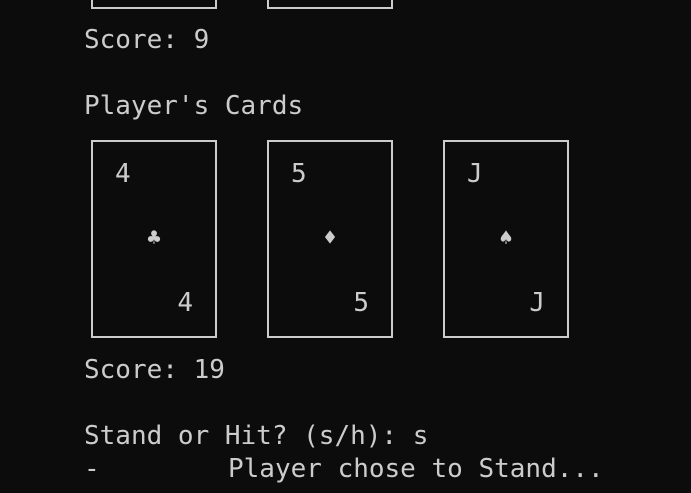 This screenshot has width=691, height=493. What do you see at coordinates (330, 4) in the screenshot?
I see `dealer-card-2-bottom` at bounding box center [330, 4].